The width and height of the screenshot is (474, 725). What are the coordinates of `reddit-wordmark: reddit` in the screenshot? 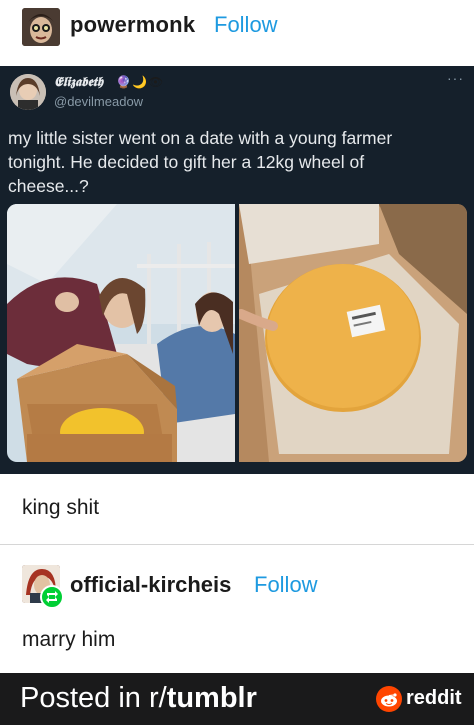 It's located at (434, 698).